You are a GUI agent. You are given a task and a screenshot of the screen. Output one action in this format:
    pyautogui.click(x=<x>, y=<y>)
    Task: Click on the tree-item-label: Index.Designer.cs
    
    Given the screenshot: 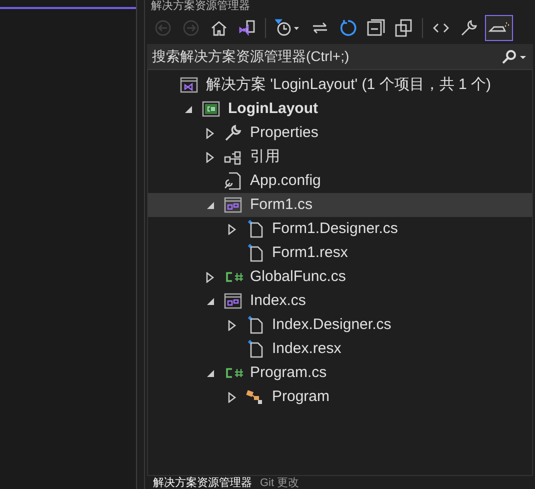 What is the action you would take?
    pyautogui.click(x=332, y=324)
    